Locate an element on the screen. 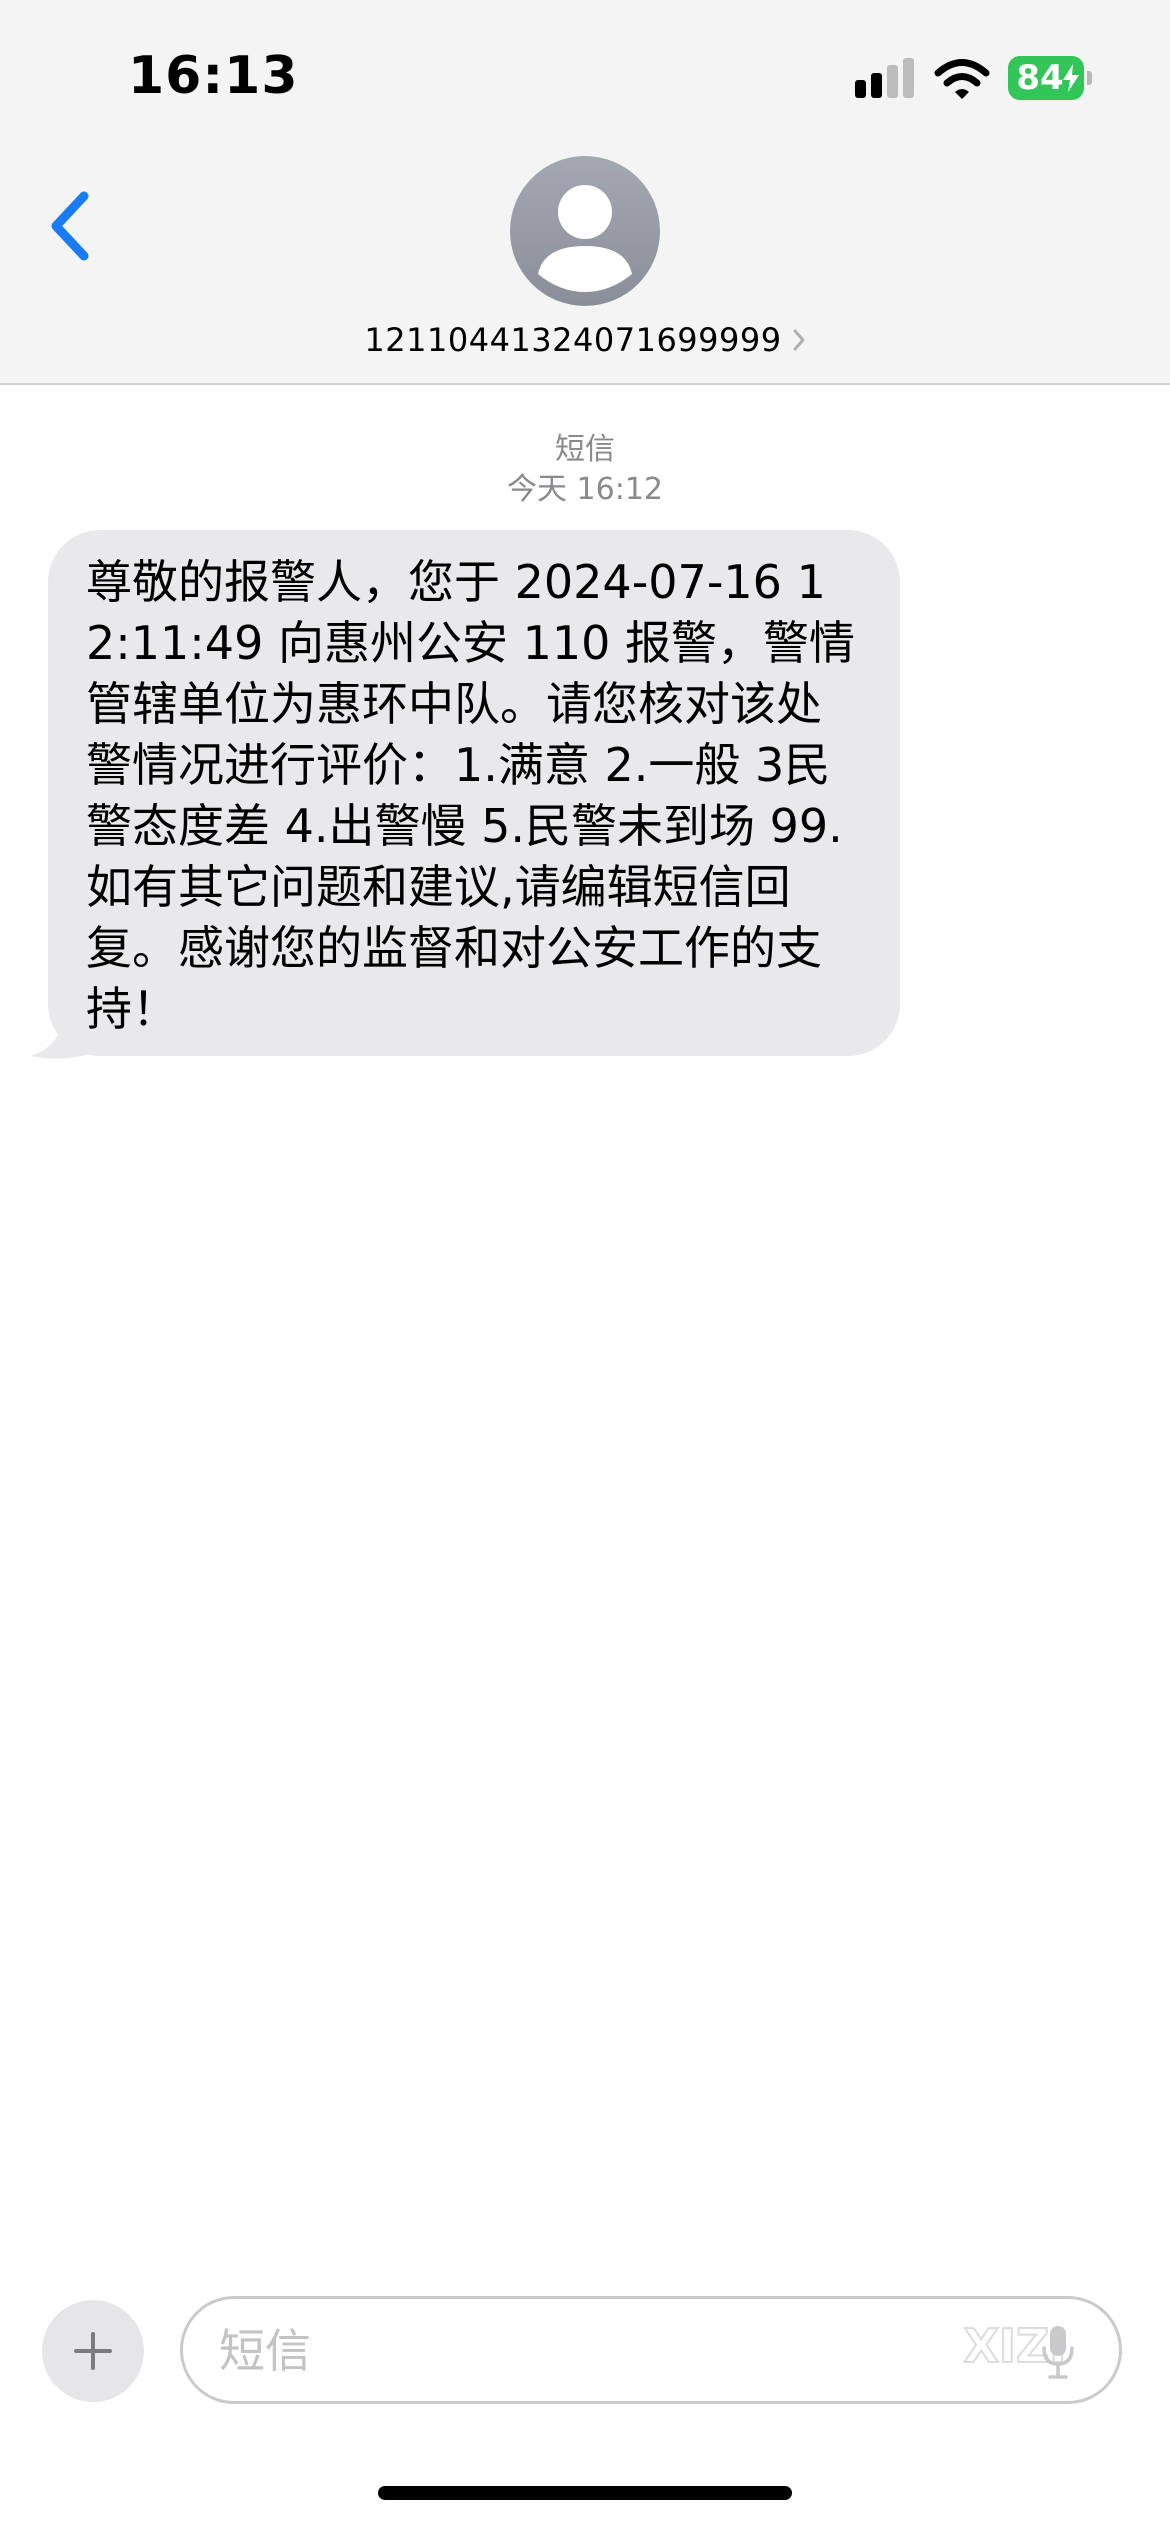 Image resolution: width=1170 pixels, height=2532 pixels. chevron-right-icon is located at coordinates (799, 340).